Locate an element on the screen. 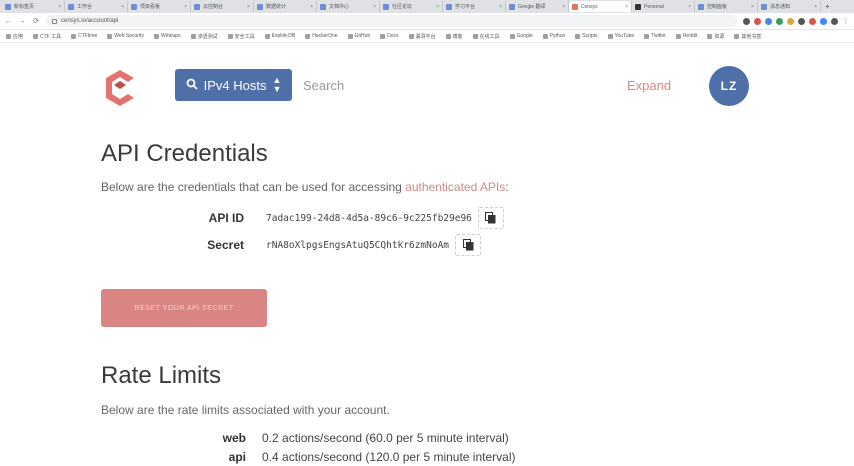 This screenshot has height=466, width=854. bookmark: CTF 工具 is located at coordinates (47, 36).